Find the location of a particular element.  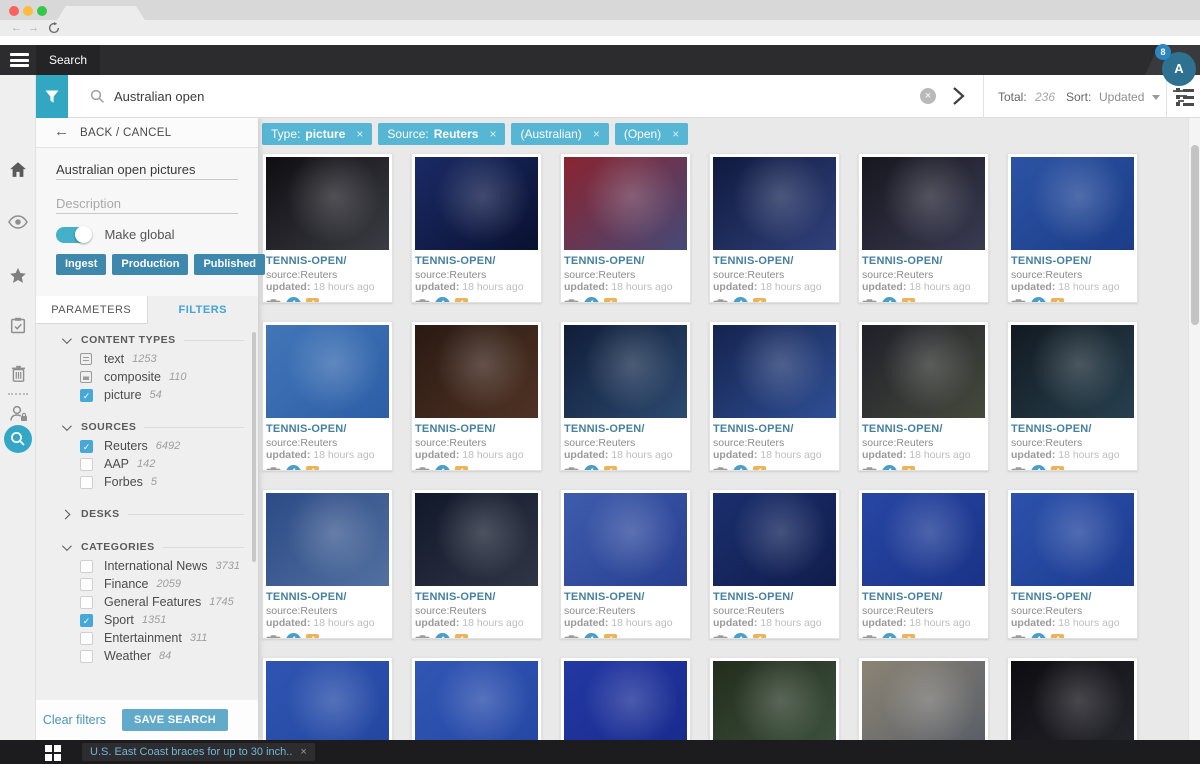

trash-icon is located at coordinates (18, 376).